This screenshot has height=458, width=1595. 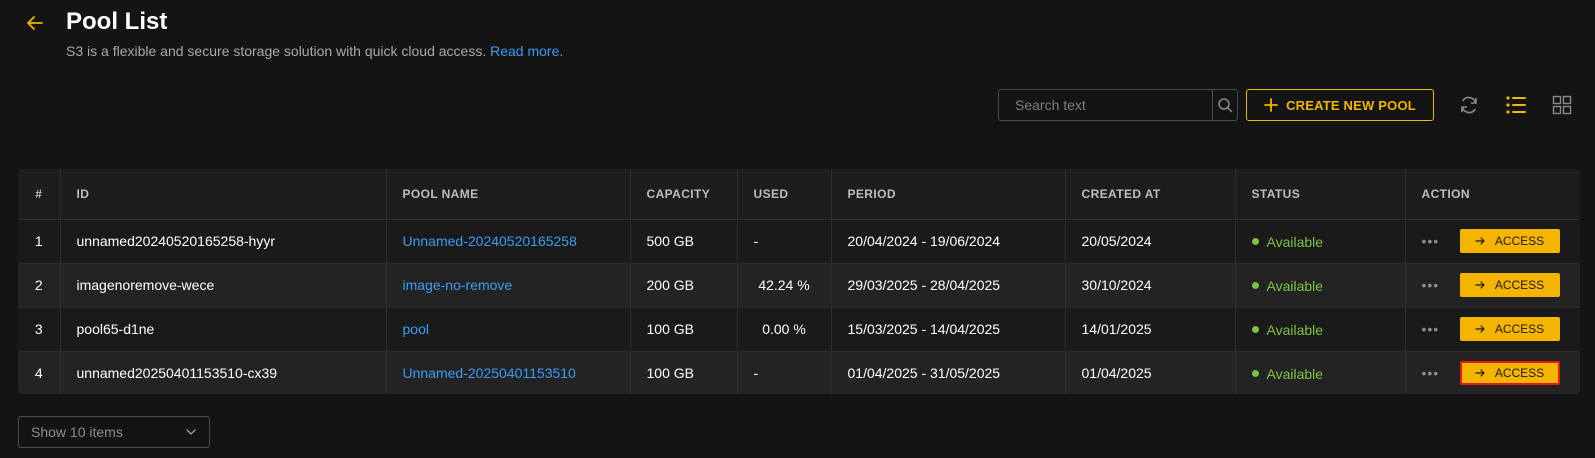 I want to click on row-capacity: 500 GB, so click(x=684, y=241).